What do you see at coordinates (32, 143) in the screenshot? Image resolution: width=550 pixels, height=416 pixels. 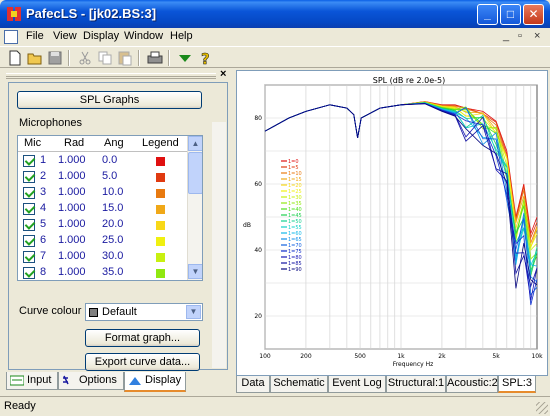 I see `col-mic: Mic` at bounding box center [32, 143].